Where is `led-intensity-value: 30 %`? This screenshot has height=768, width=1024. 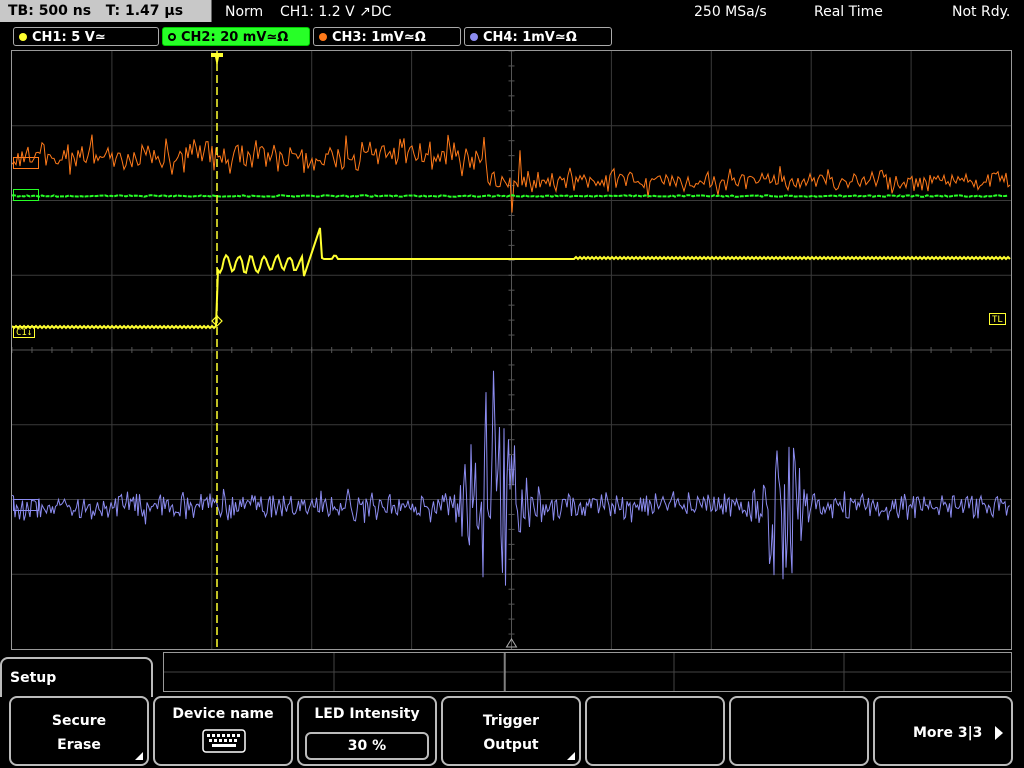
led-intensity-value: 30 % is located at coordinates (367, 746).